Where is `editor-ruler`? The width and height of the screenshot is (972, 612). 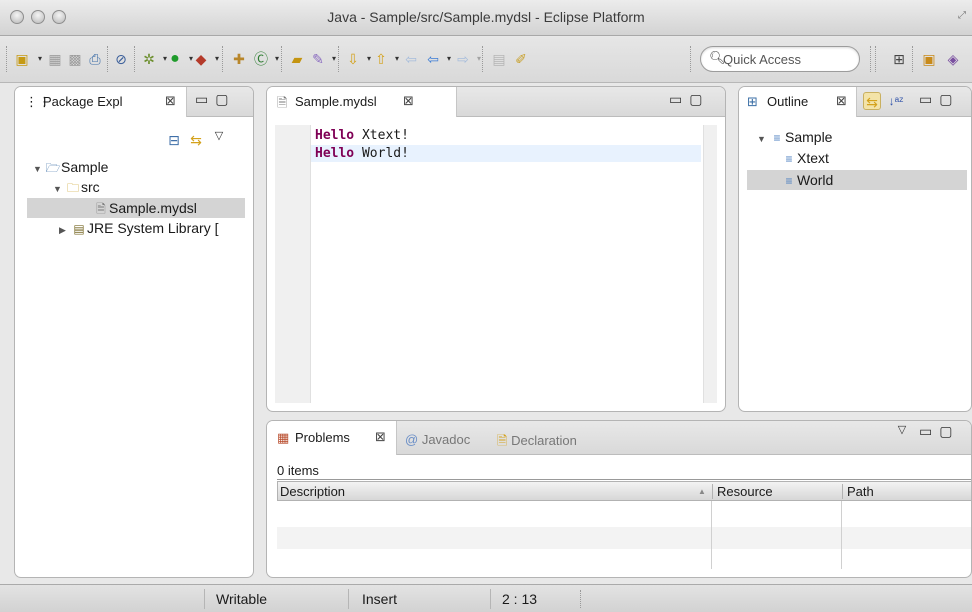 editor-ruler is located at coordinates (293, 264).